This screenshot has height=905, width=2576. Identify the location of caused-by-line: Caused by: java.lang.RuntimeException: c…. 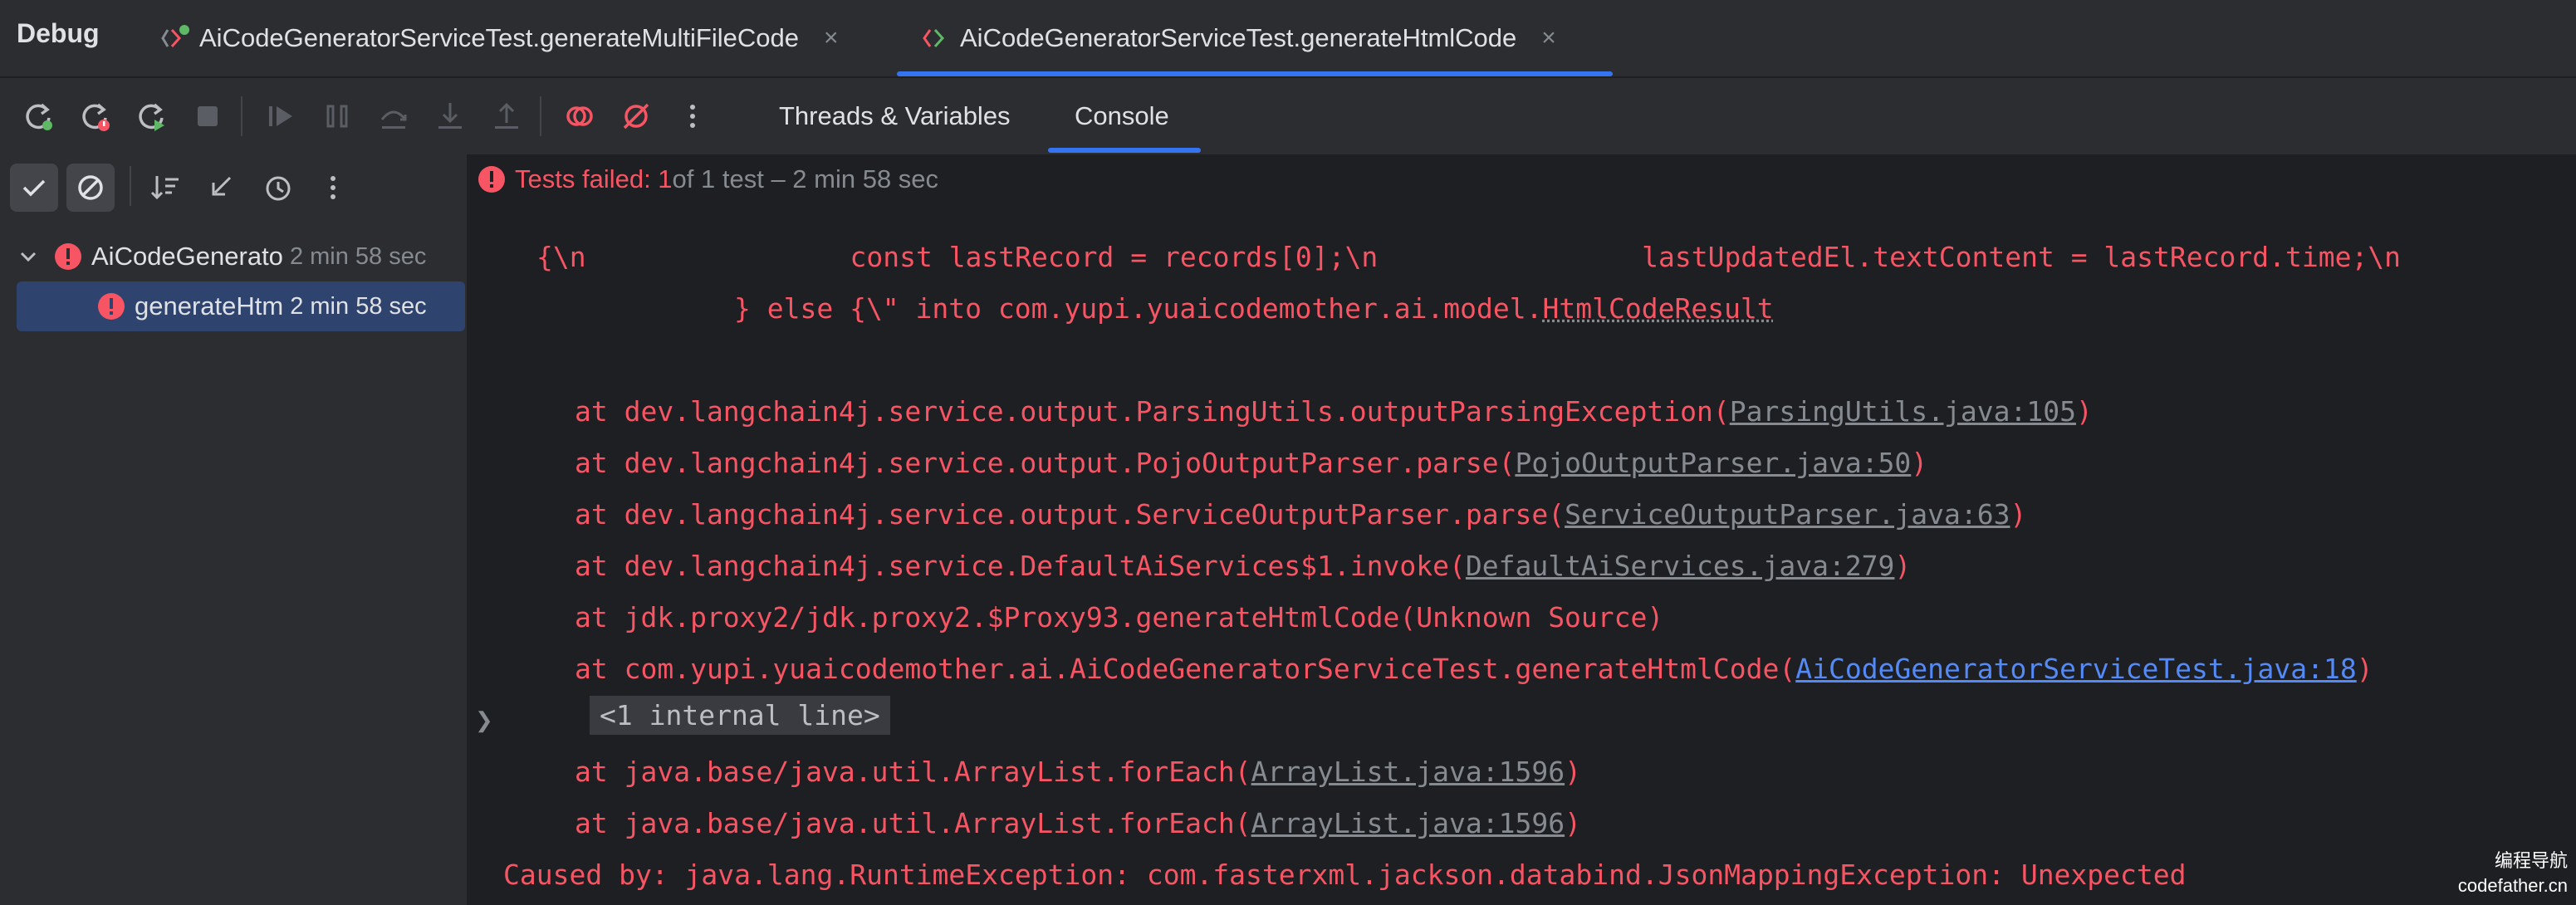
(1345, 875).